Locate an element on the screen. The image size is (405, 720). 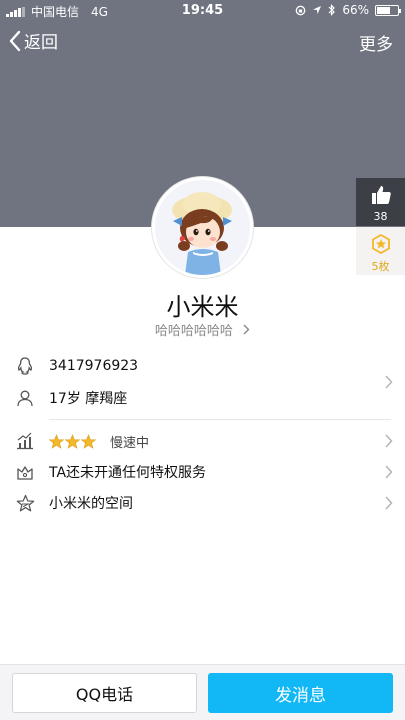
back-button: 返回 is located at coordinates (33, 40).